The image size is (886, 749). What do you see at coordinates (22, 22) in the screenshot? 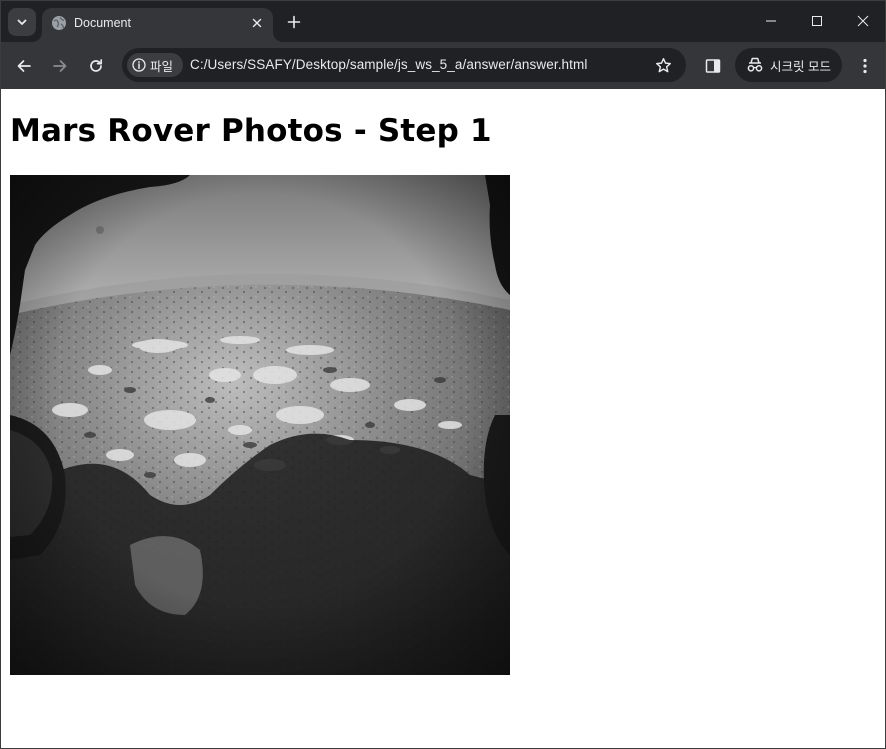
I see `chevron-down-icon` at bounding box center [22, 22].